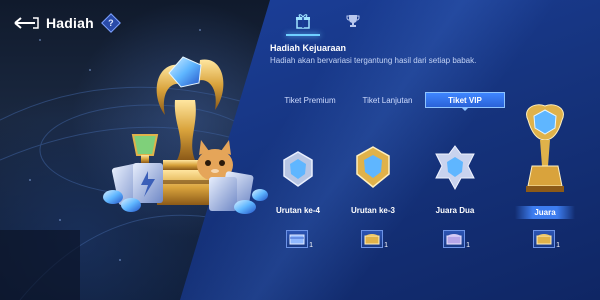 The image size is (600, 300). I want to click on rank-label: Urutan ke-3, so click(372, 210).